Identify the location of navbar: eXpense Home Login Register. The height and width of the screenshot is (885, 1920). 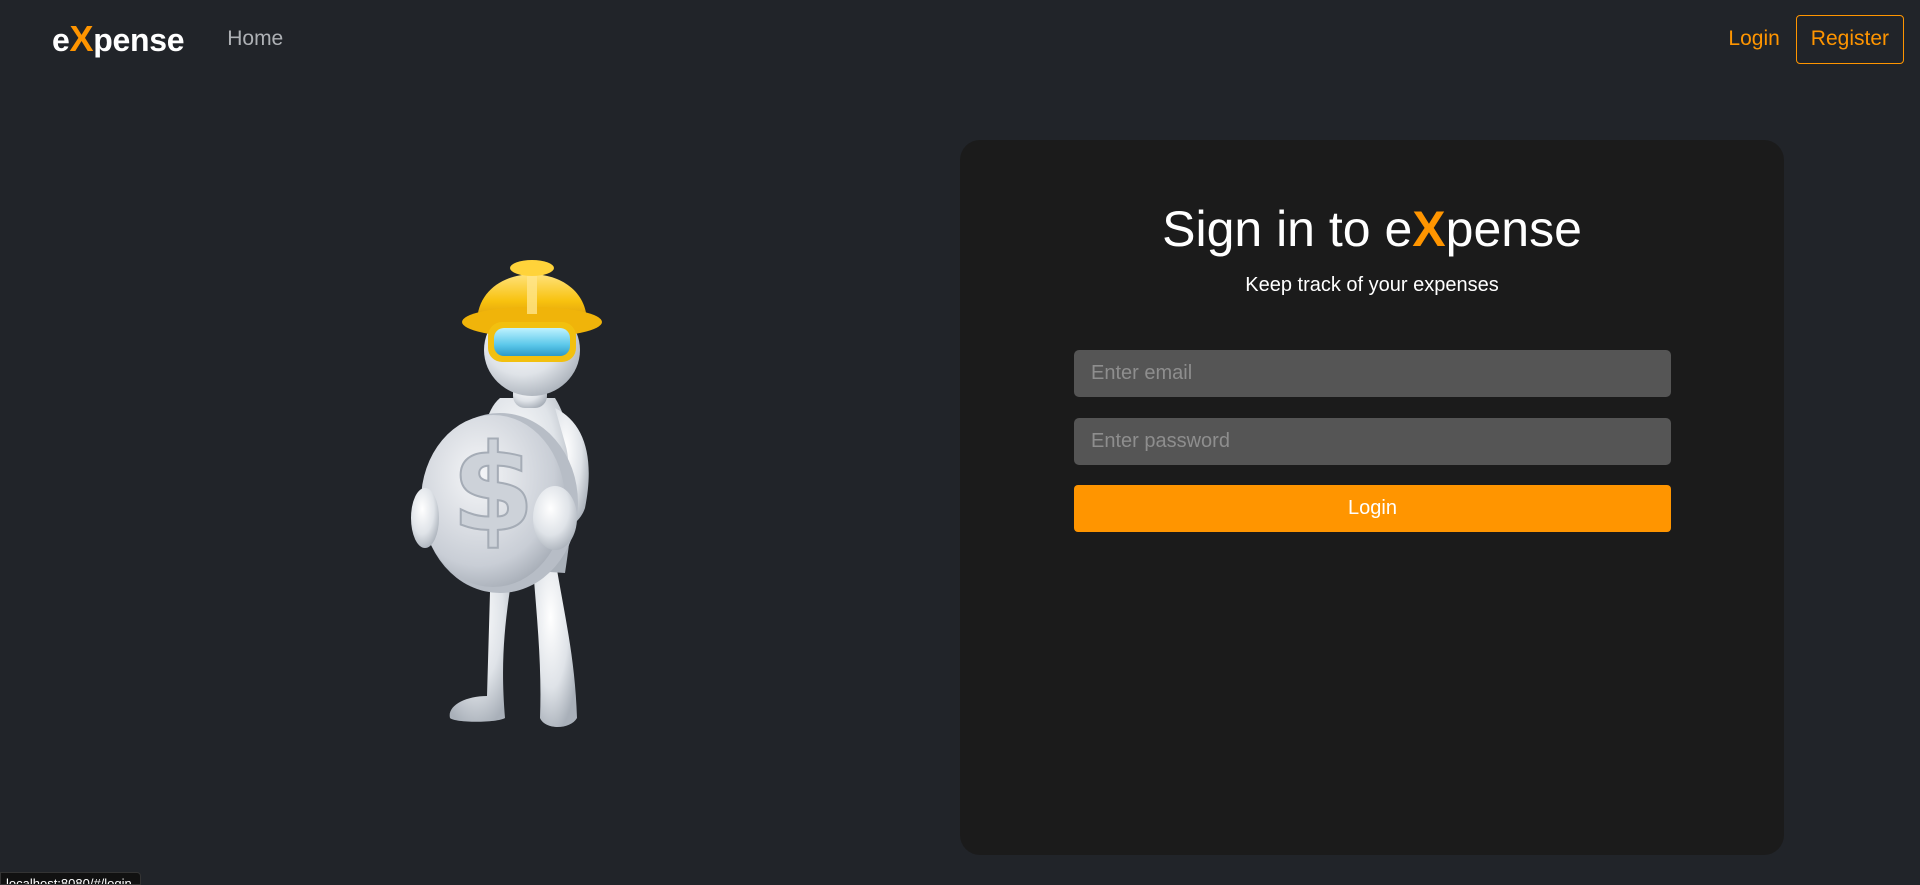
(960, 39).